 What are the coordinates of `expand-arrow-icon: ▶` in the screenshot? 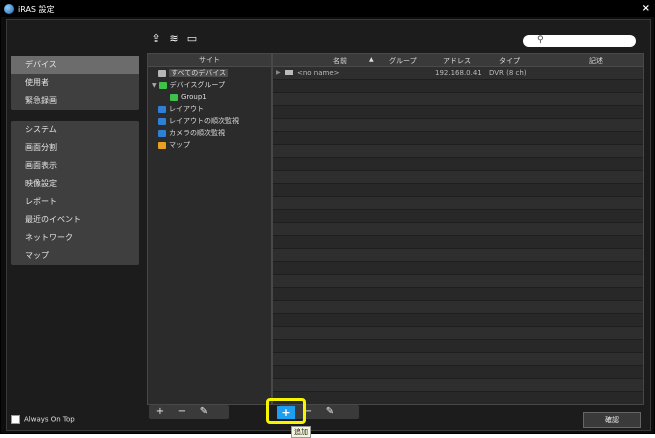 It's located at (278, 72).